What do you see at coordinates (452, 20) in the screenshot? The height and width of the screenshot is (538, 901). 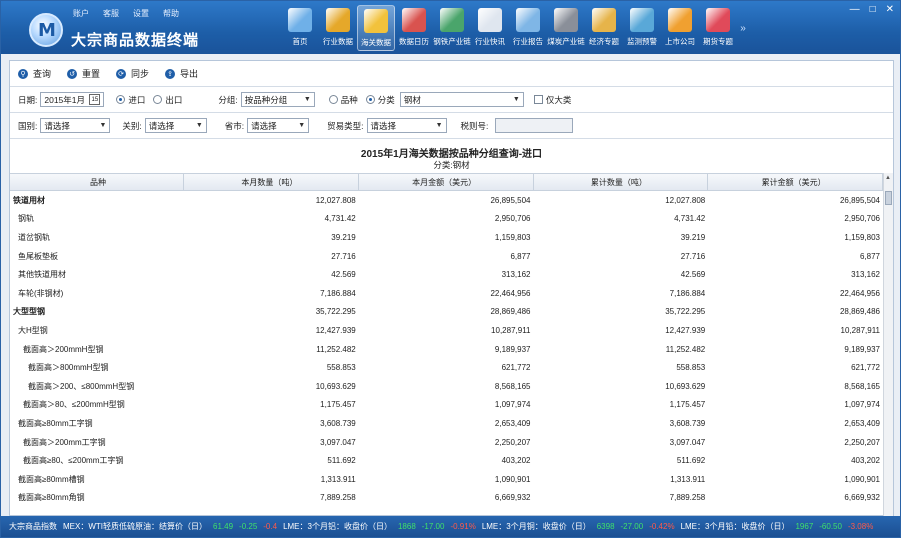 I see `steel-icon` at bounding box center [452, 20].